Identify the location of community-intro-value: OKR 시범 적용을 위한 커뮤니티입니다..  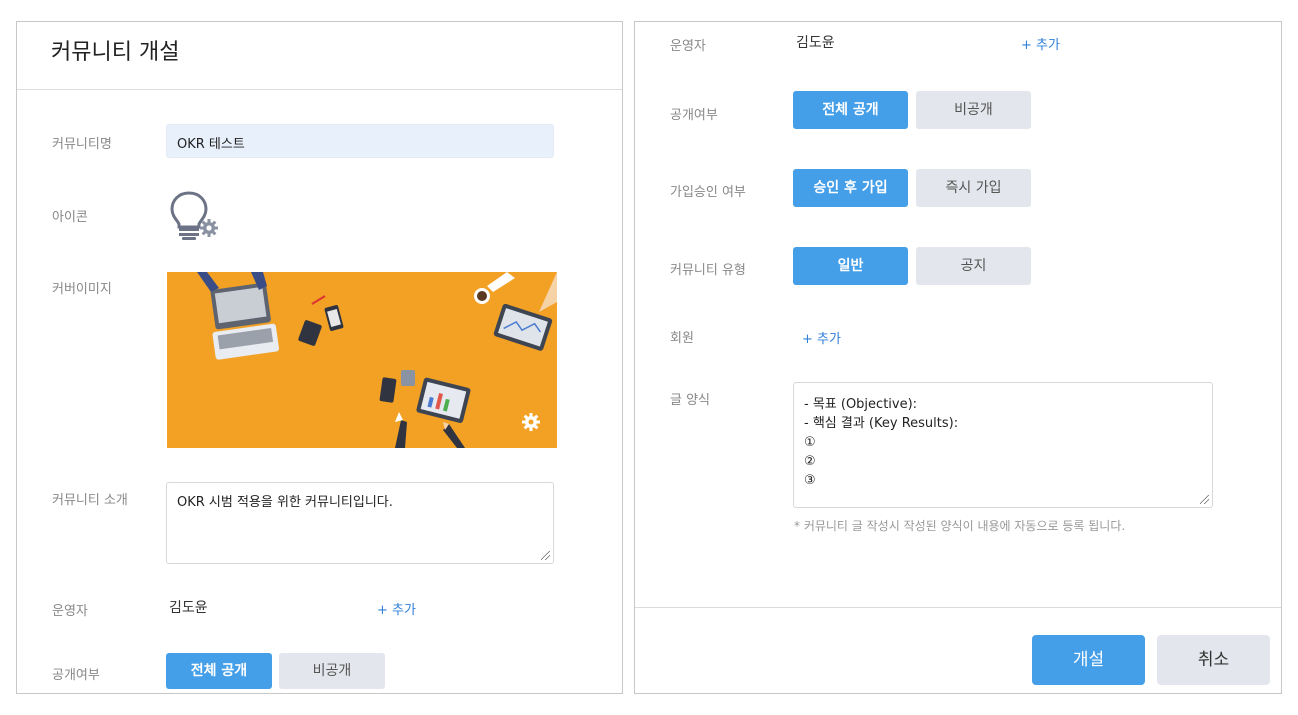
(285, 502).